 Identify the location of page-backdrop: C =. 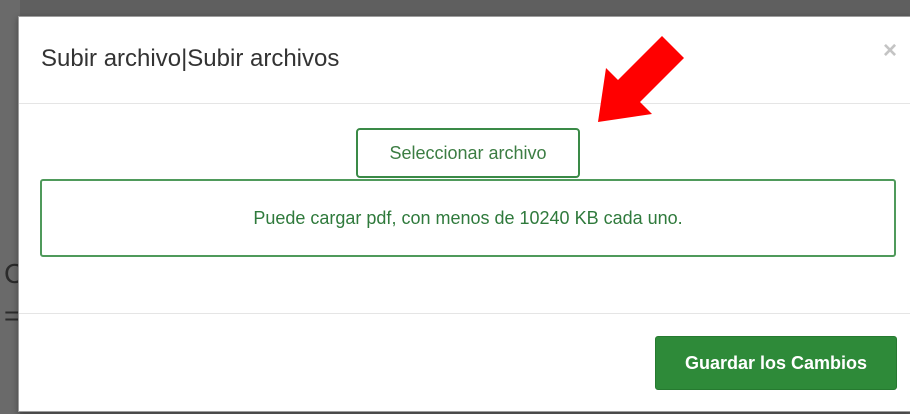
(12, 207).